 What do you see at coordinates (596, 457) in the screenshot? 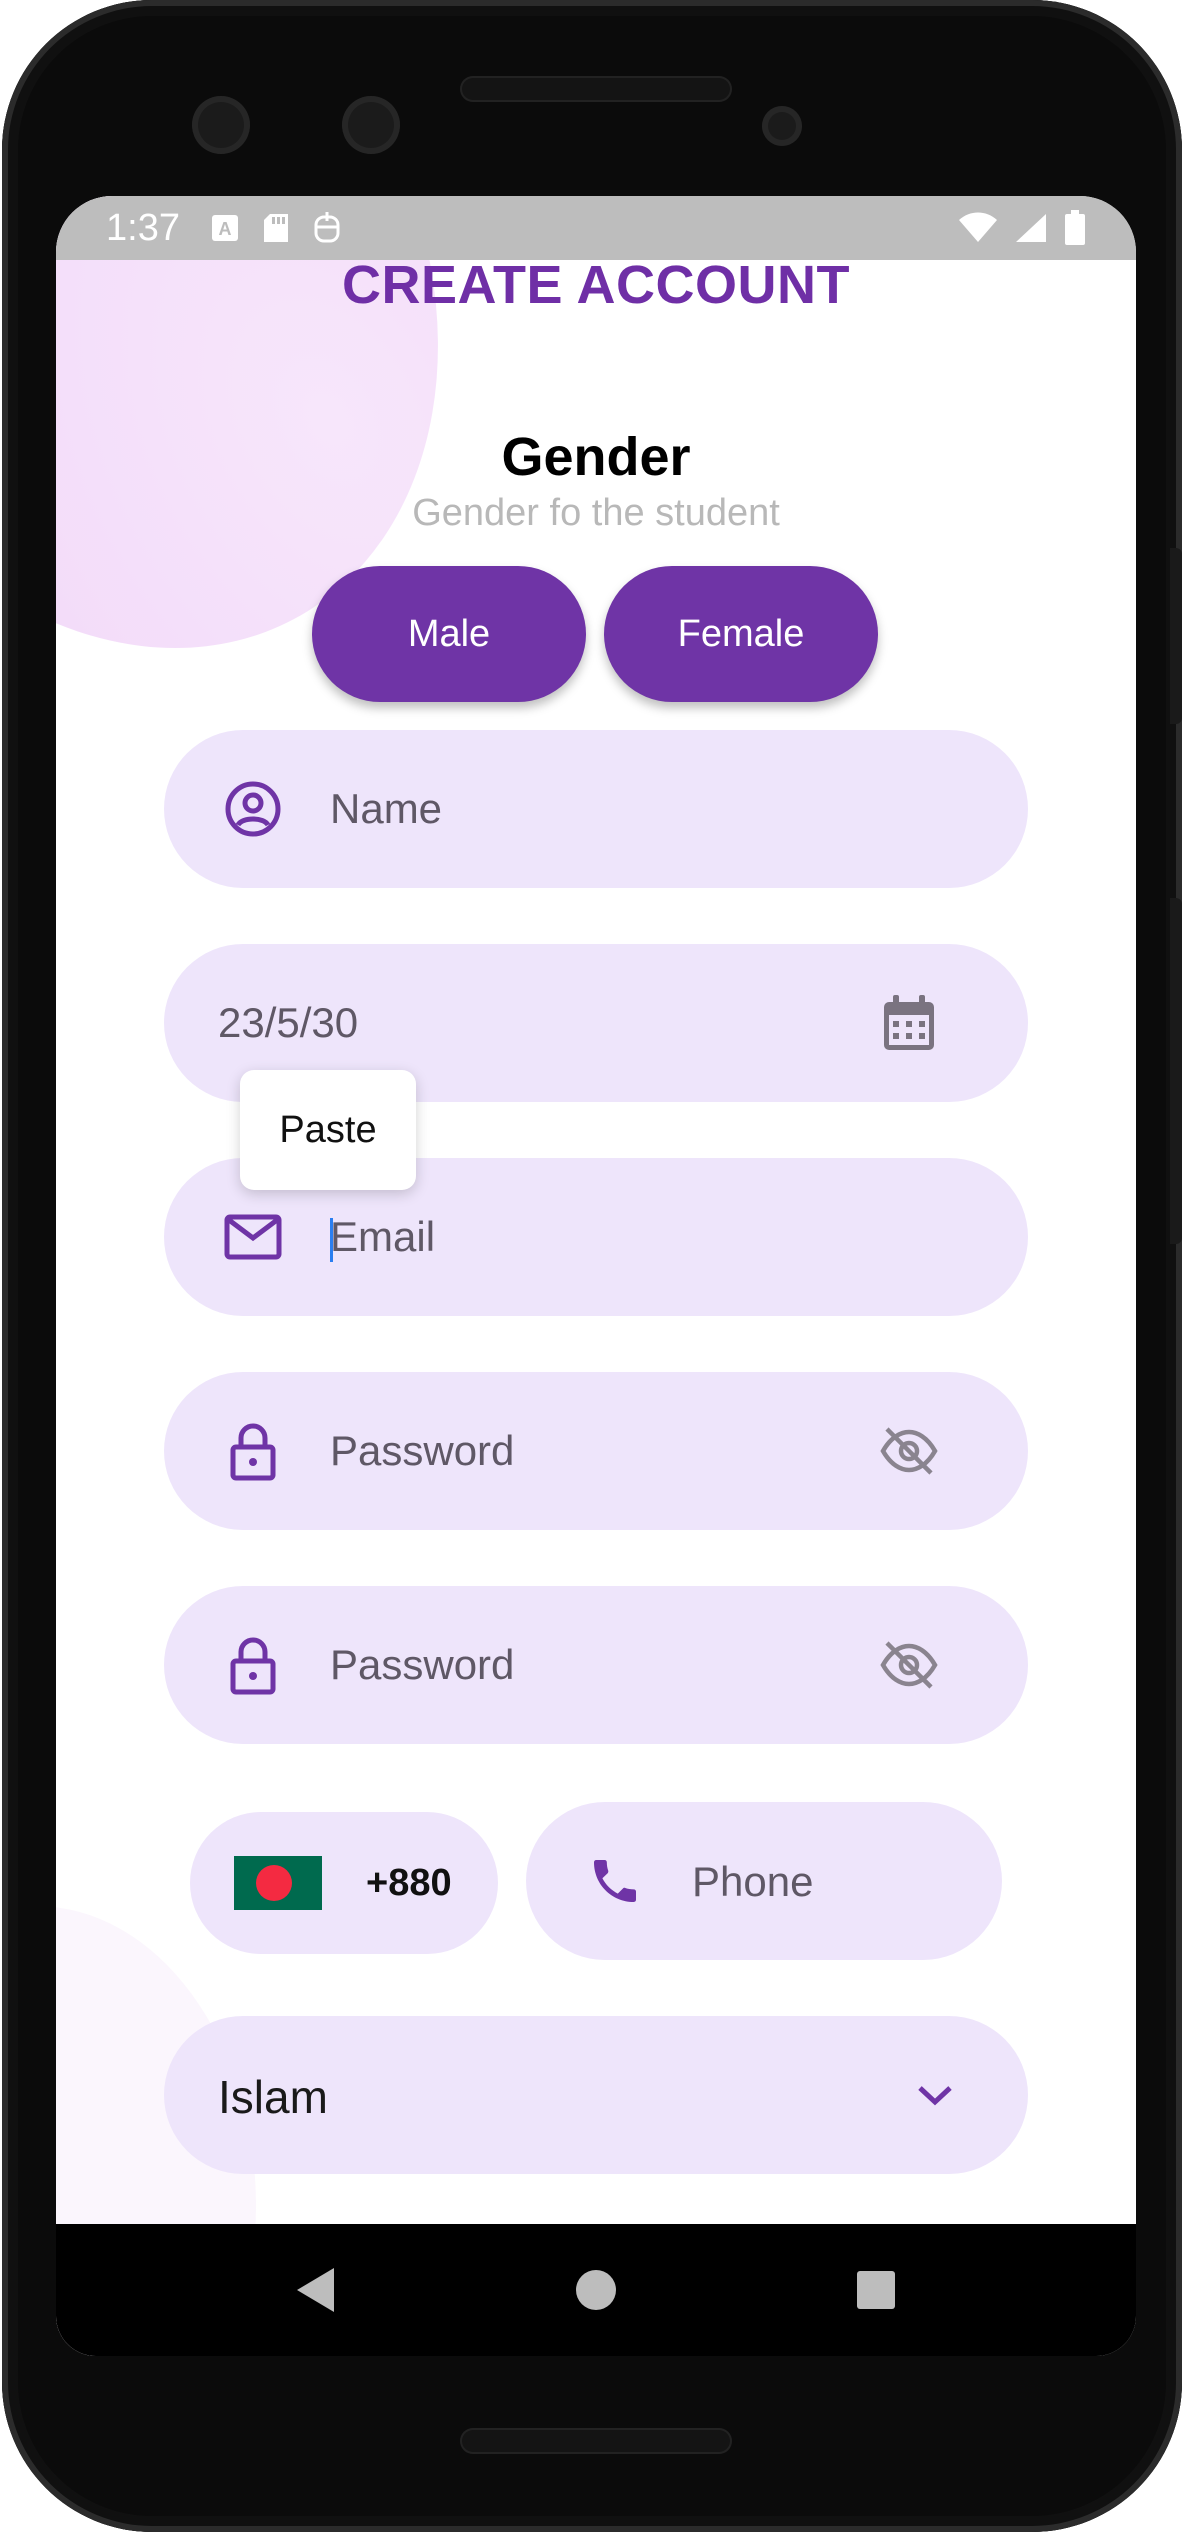
I see `gender-heading: Gender` at bounding box center [596, 457].